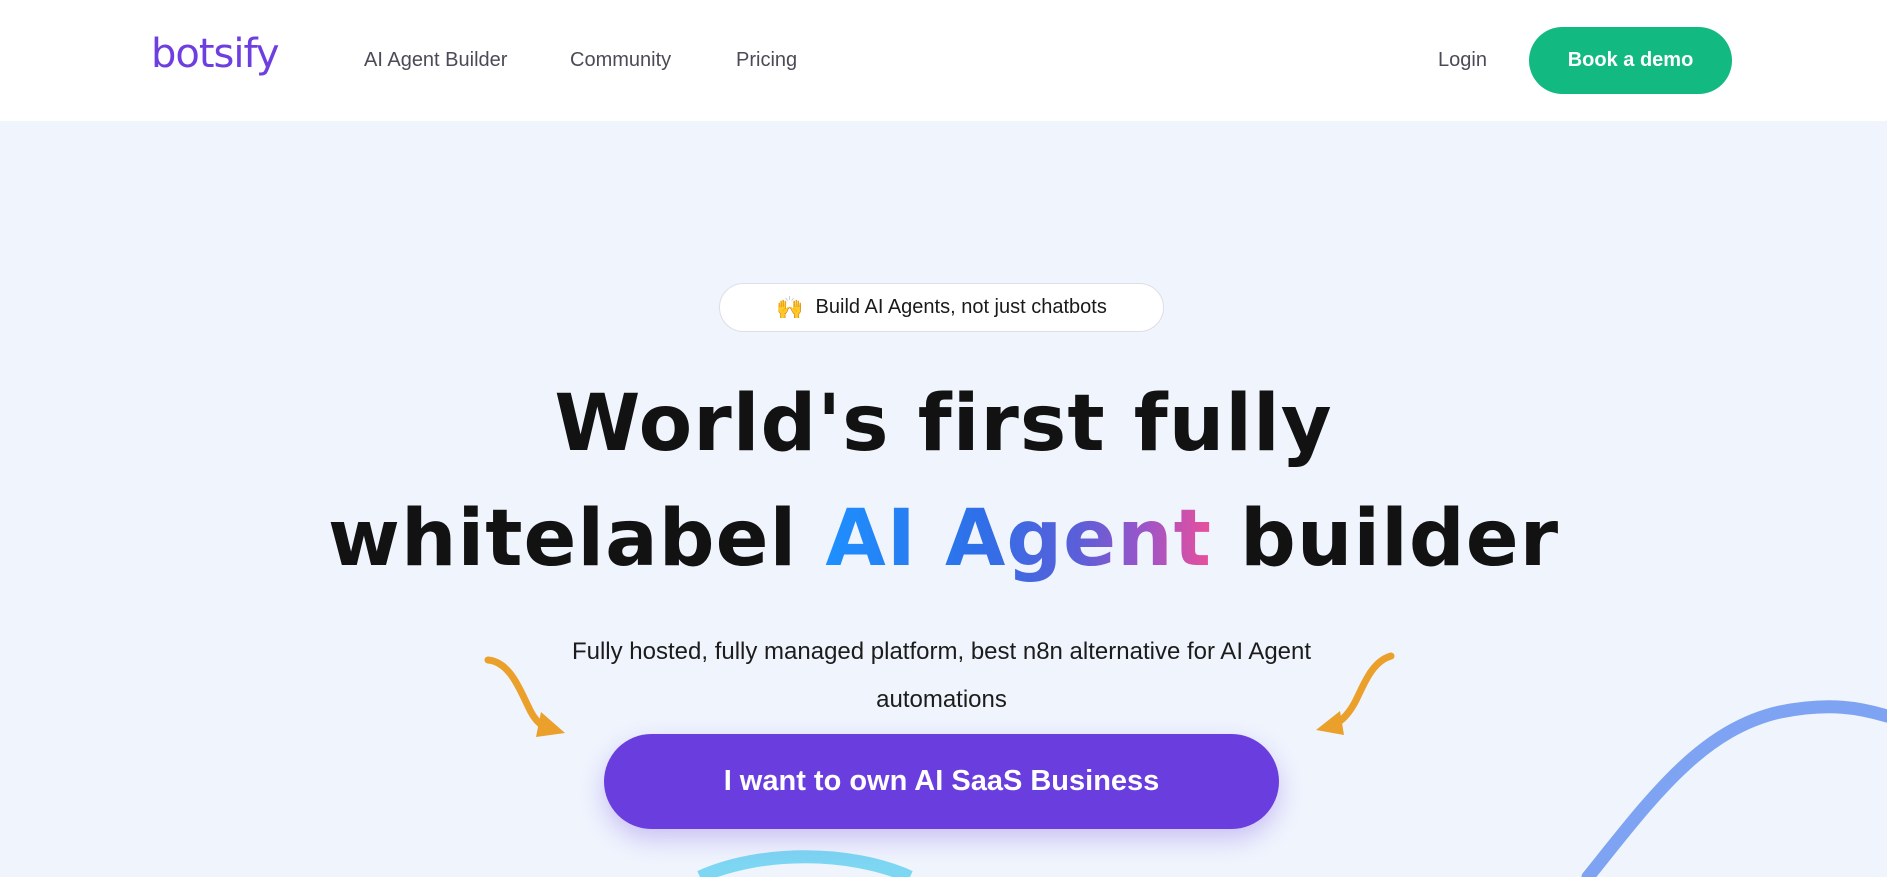  Describe the element at coordinates (961, 307) in the screenshot. I see `badge-text: Build AI Agents, not just chatbots` at that location.